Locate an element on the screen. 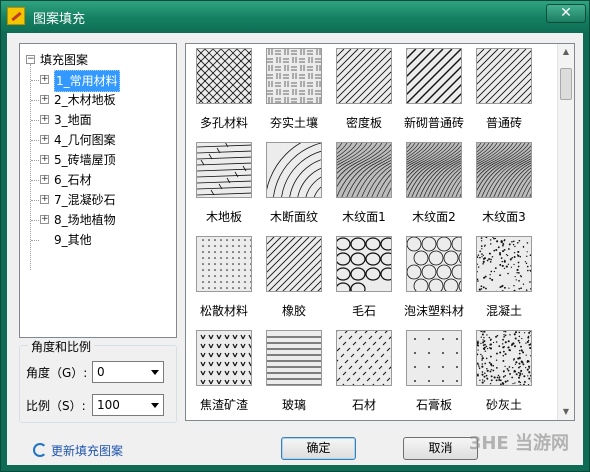 The height and width of the screenshot is (472, 590). scale-combobox: 100 is located at coordinates (128, 405).